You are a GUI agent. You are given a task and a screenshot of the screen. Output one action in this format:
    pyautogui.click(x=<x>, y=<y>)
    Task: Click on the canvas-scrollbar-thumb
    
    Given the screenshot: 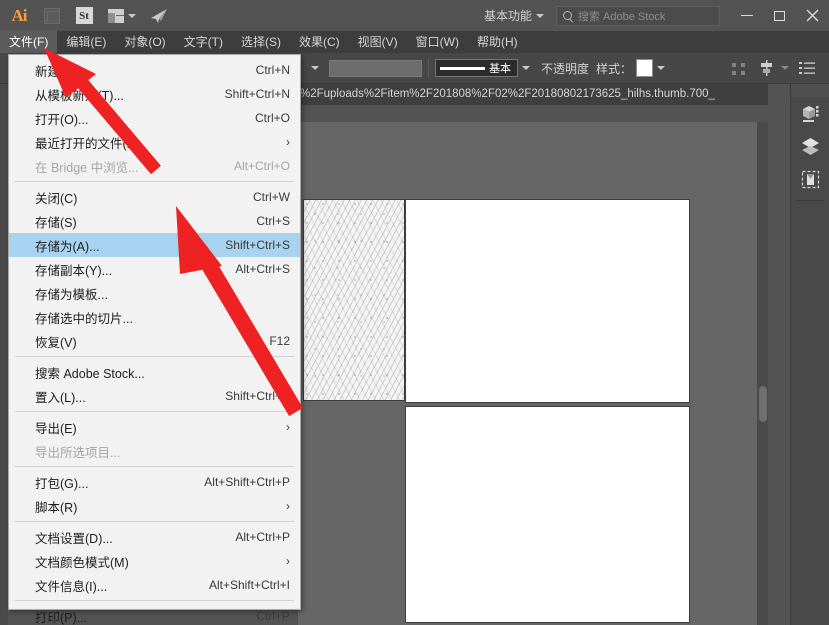 What is the action you would take?
    pyautogui.click(x=763, y=404)
    